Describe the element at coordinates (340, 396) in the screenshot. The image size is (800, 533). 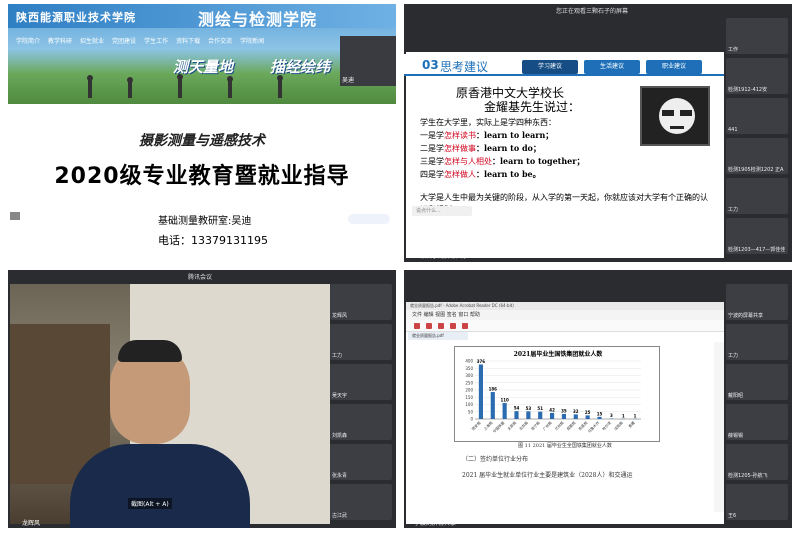
I see `participant-name: 吴天宇` at that location.